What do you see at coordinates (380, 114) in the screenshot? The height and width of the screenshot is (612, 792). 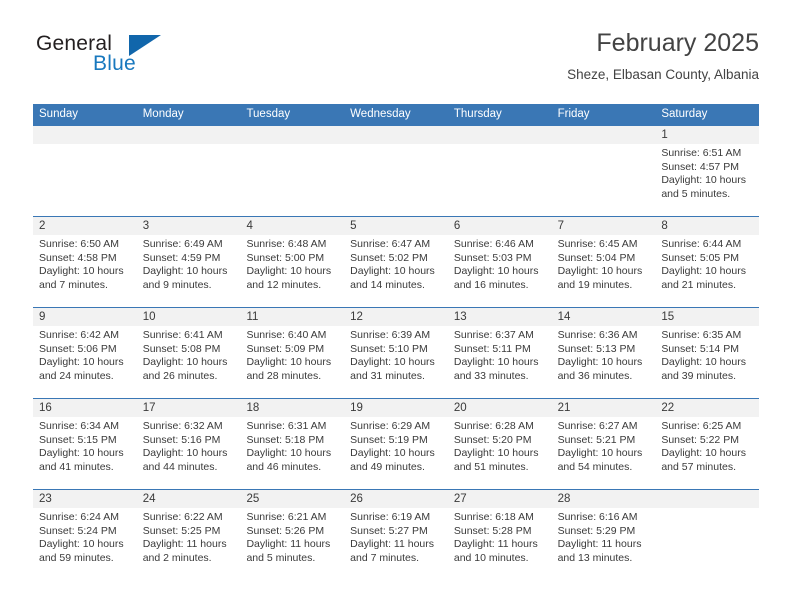 I see `weekday-header-wednesday: Wednesday` at bounding box center [380, 114].